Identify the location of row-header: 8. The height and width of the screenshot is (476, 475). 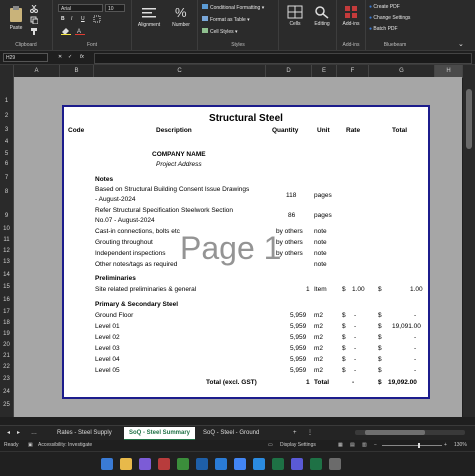
(6, 192).